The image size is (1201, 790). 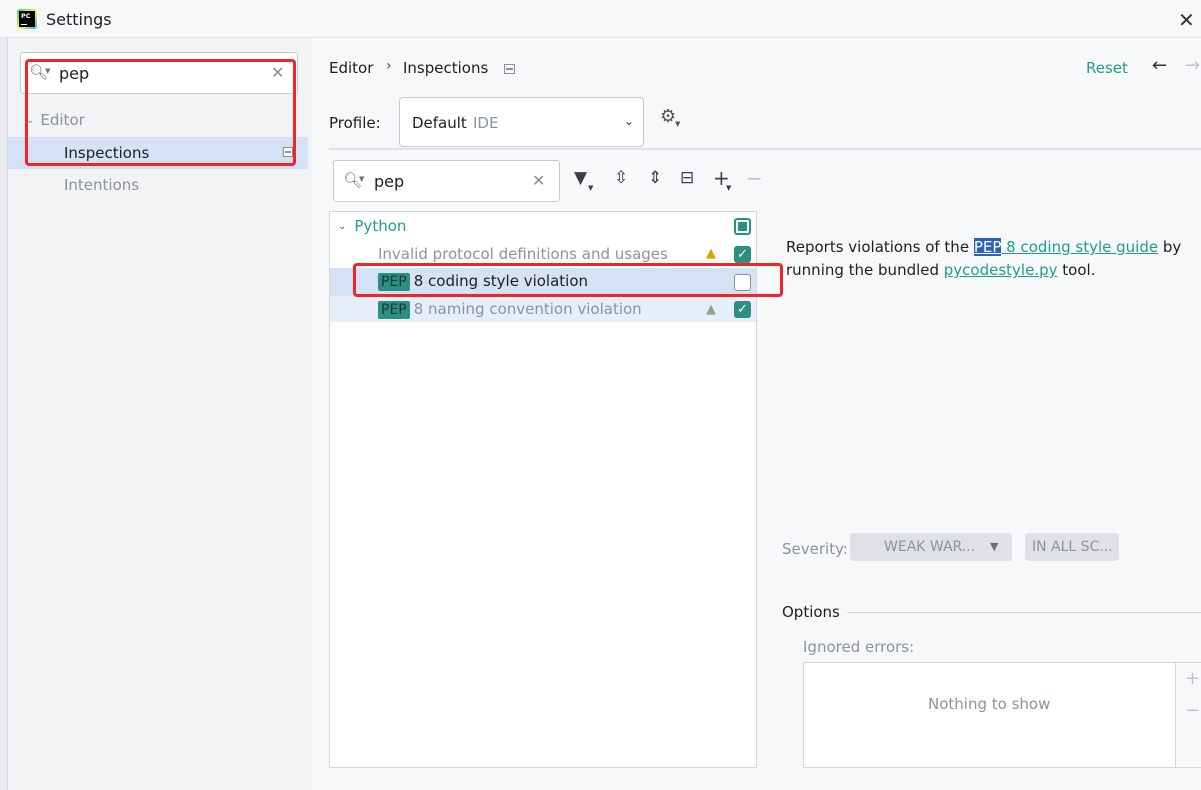 I want to click on python-group-checkbox, so click(x=742, y=226).